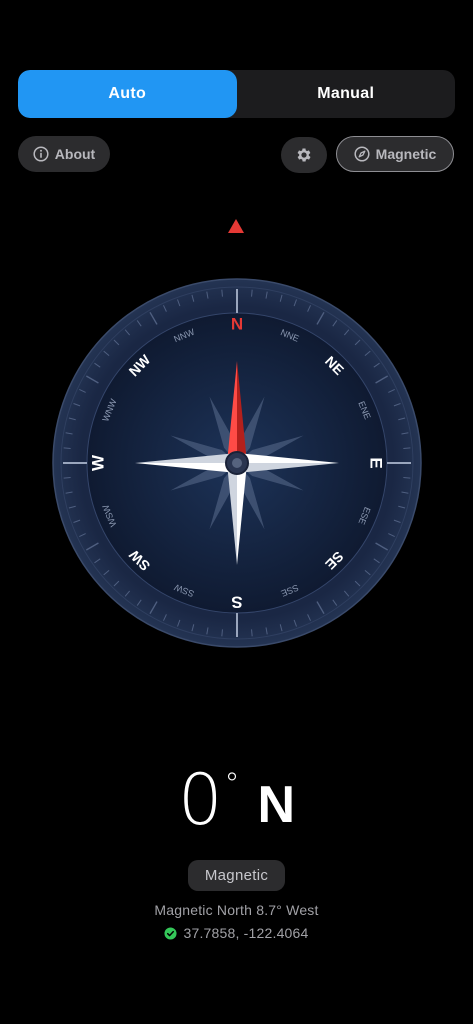 The width and height of the screenshot is (473, 1024). I want to click on mode-segmented-control: Auto Manual, so click(236, 94).